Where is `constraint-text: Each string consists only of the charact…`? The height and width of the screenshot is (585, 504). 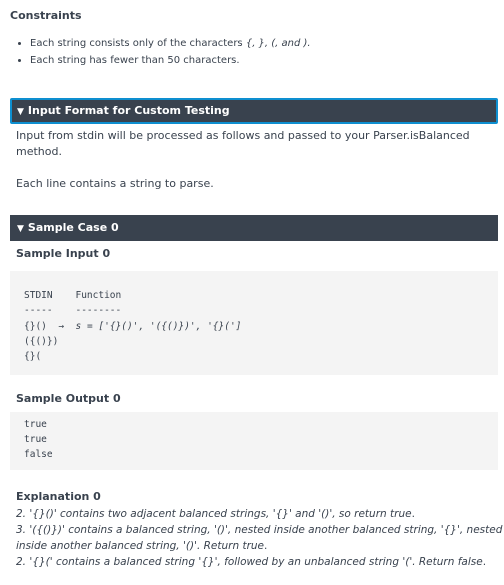
constraint-text: Each string consists only of the charact… is located at coordinates (138, 43).